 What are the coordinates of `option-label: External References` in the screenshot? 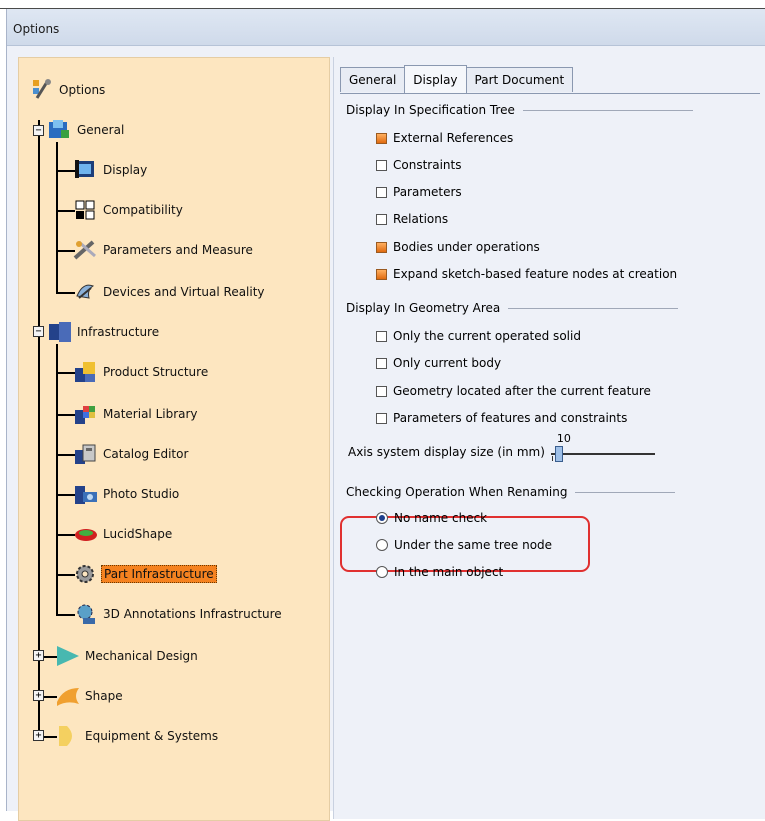 It's located at (453, 138).